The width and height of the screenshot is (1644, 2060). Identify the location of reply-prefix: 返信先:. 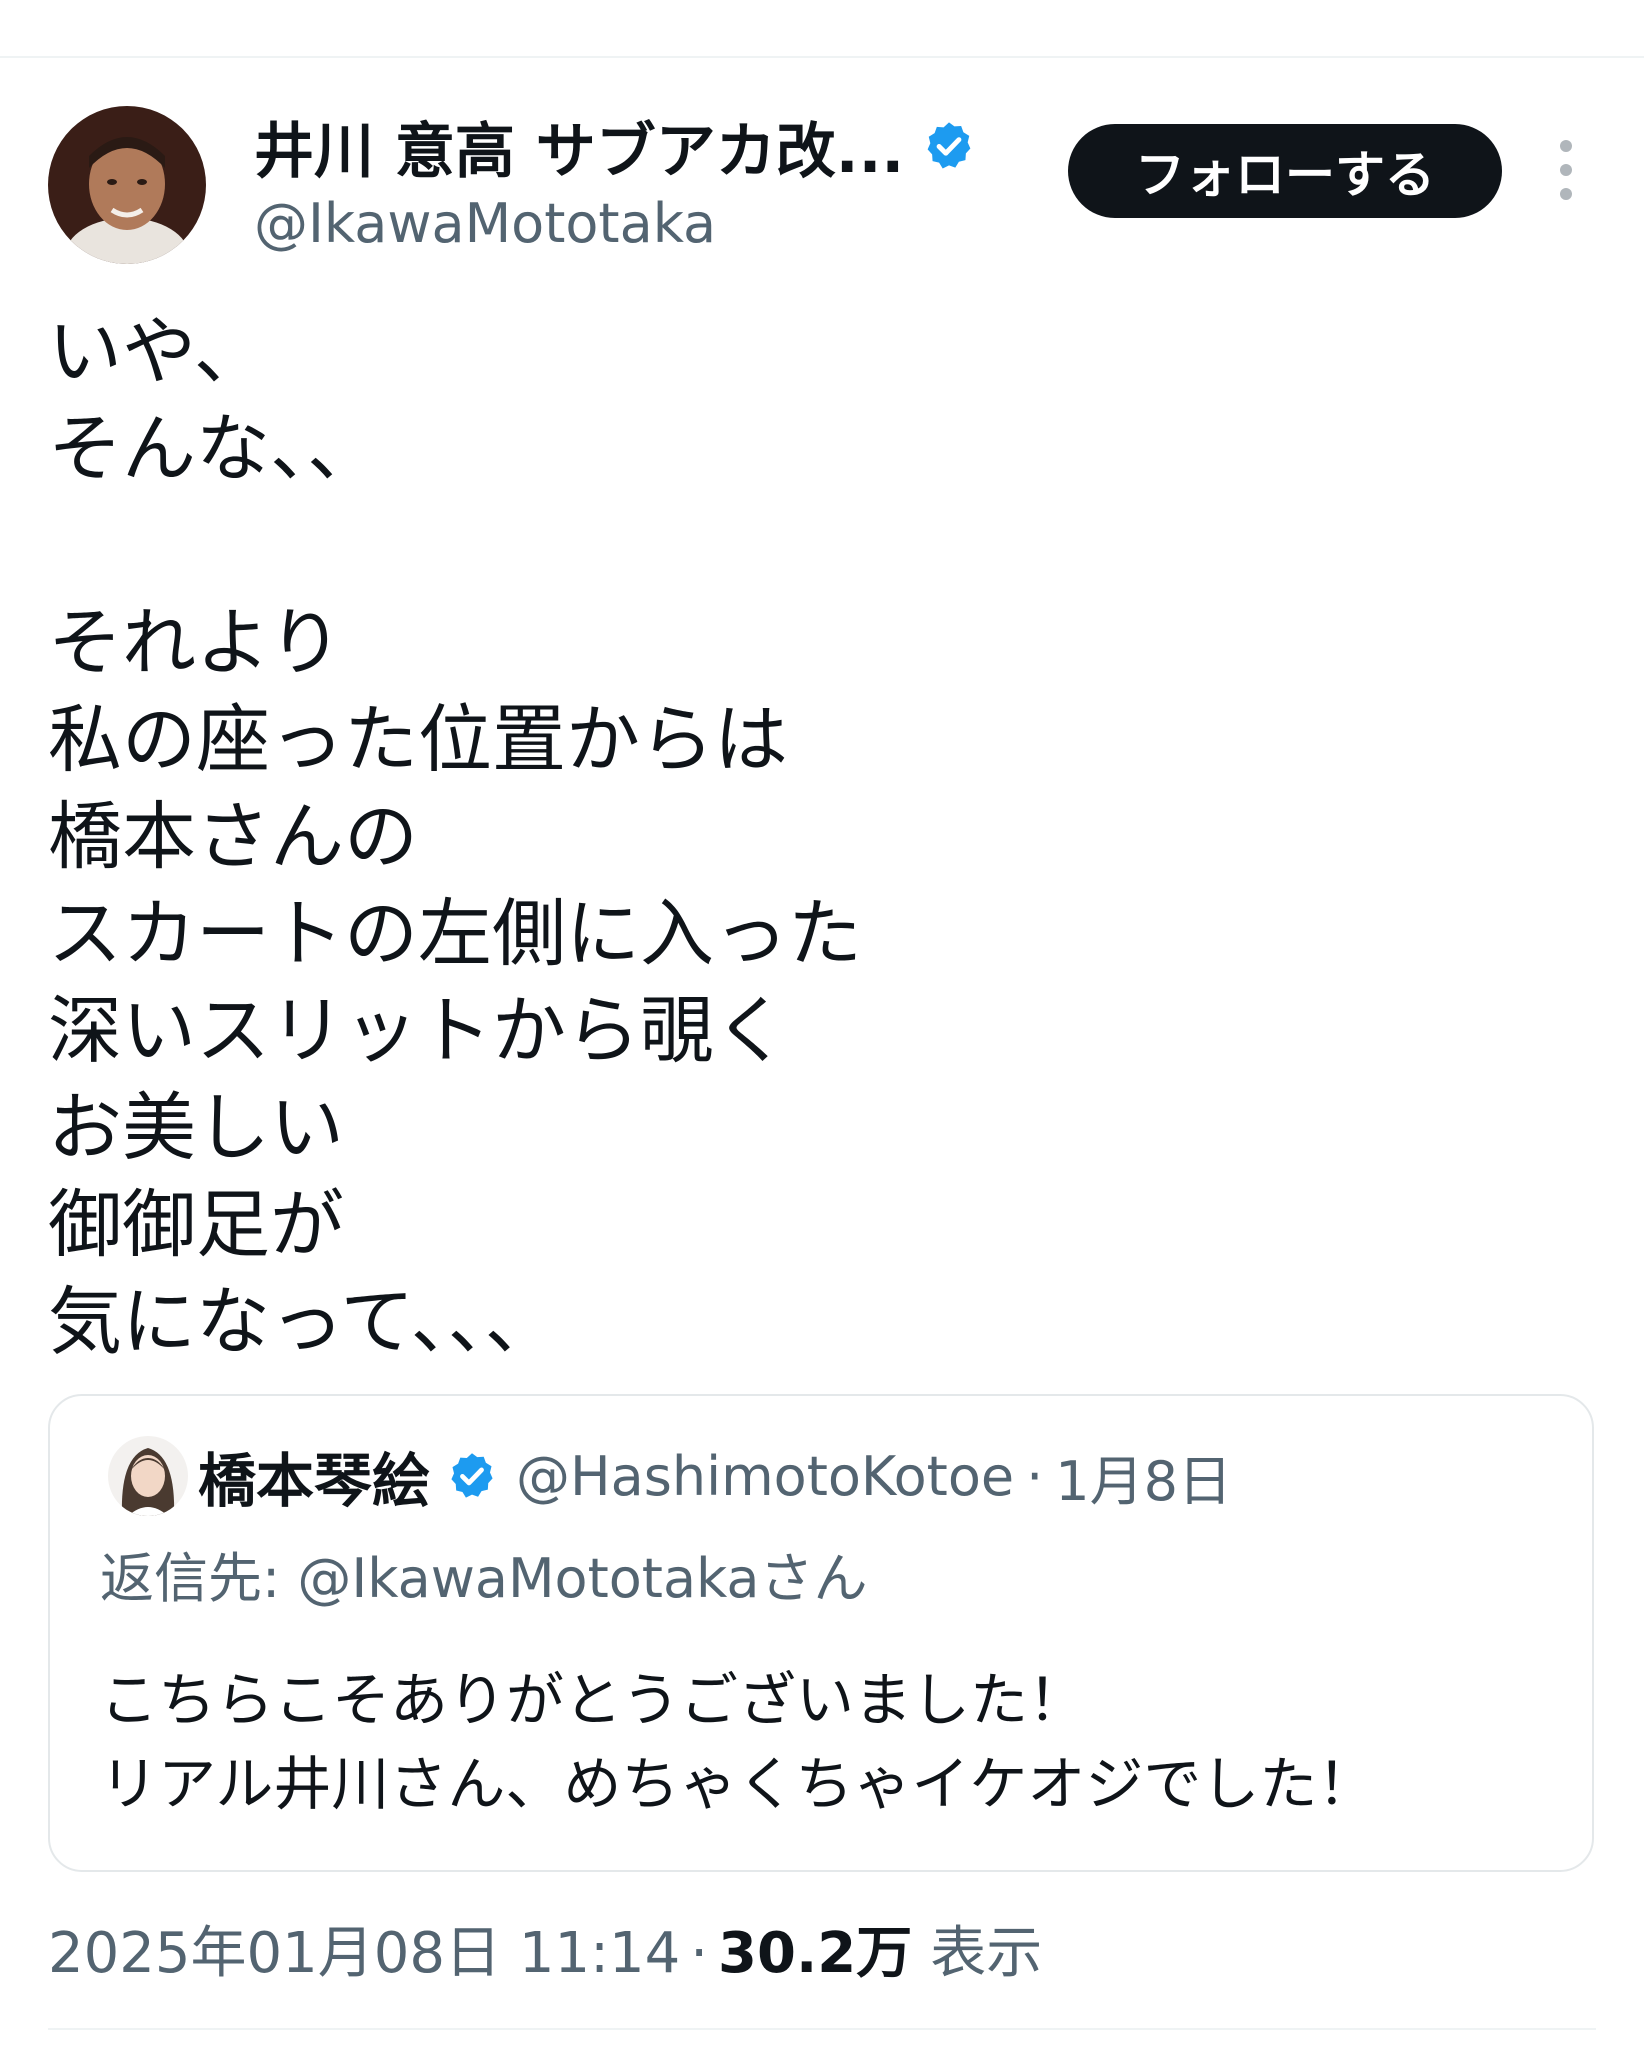
(199, 1578).